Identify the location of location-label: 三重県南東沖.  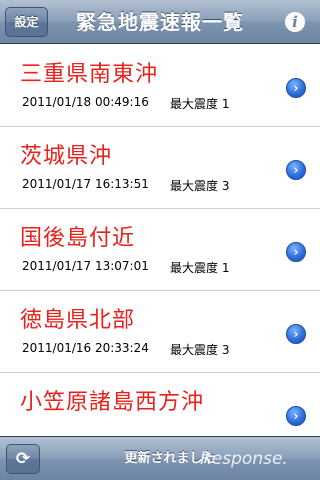
(89, 74).